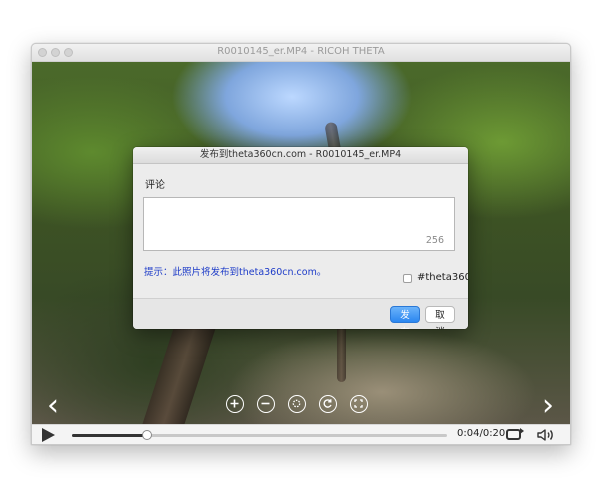 The width and height of the screenshot is (600, 500). What do you see at coordinates (548, 406) in the screenshot?
I see `next-arrow-icon: ›` at bounding box center [548, 406].